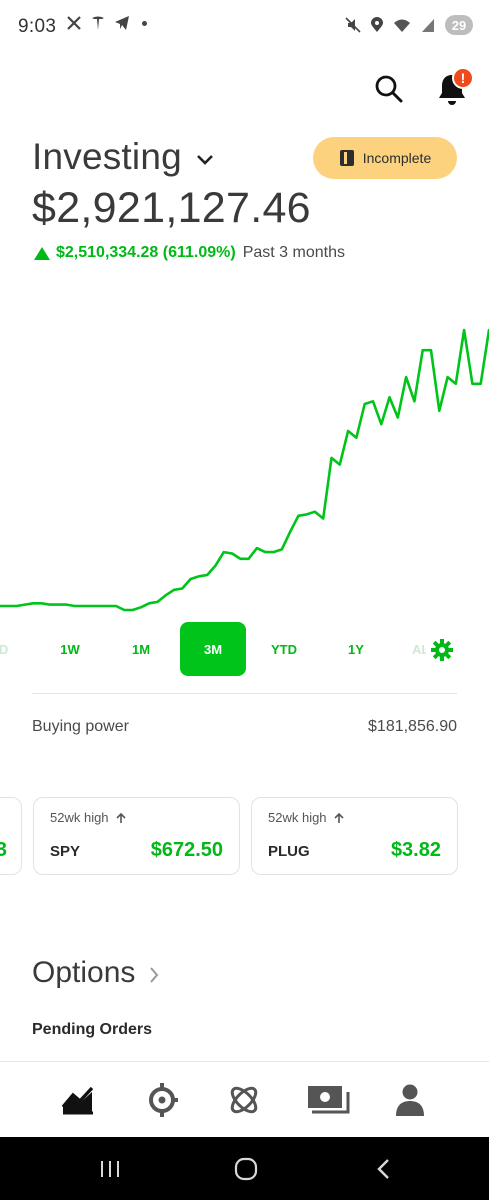 This screenshot has width=489, height=1200. I want to click on money-icon, so click(329, 1100).